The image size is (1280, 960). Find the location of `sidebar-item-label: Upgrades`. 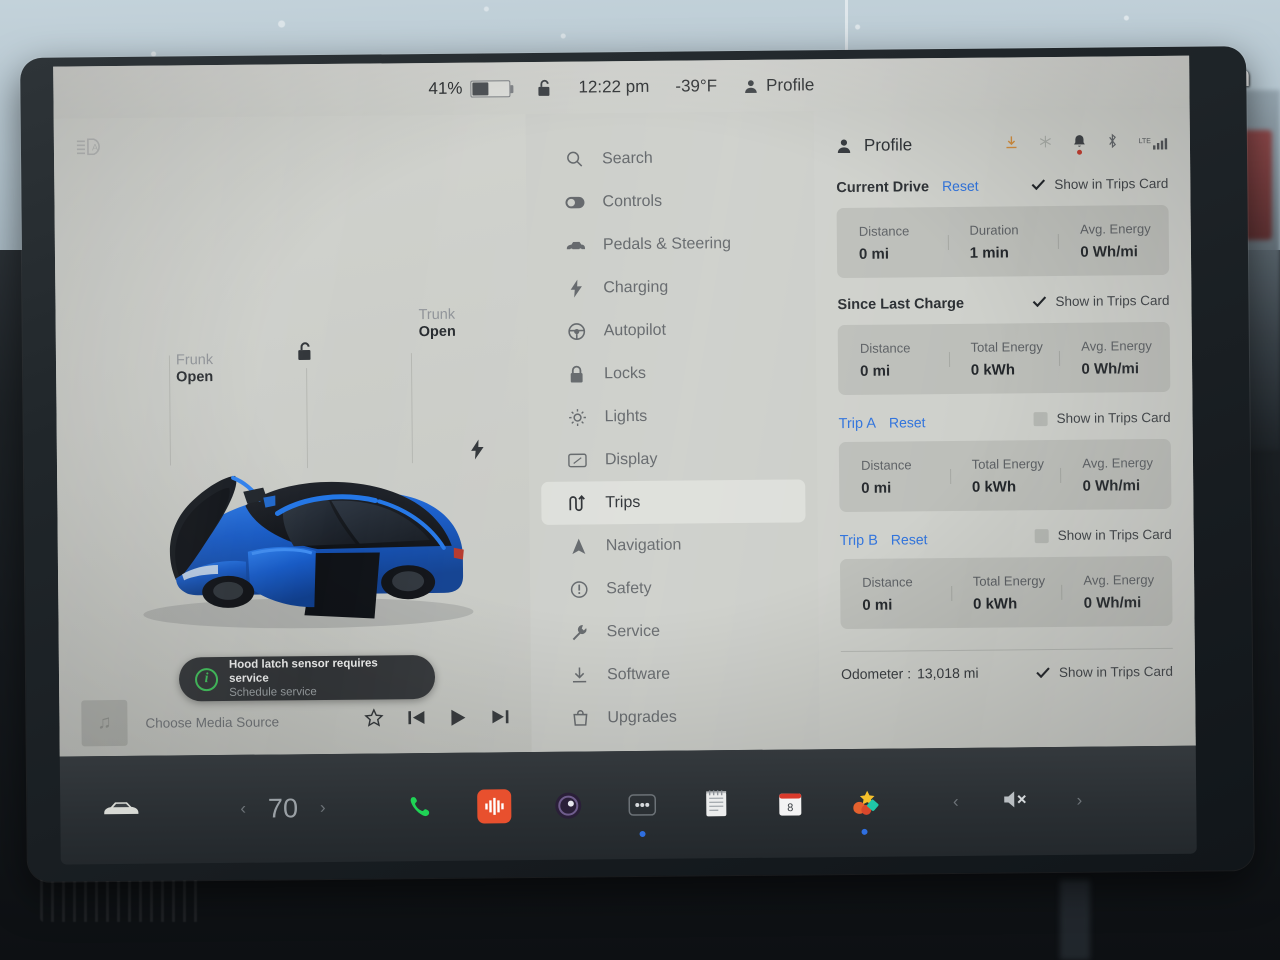

sidebar-item-label: Upgrades is located at coordinates (642, 717).